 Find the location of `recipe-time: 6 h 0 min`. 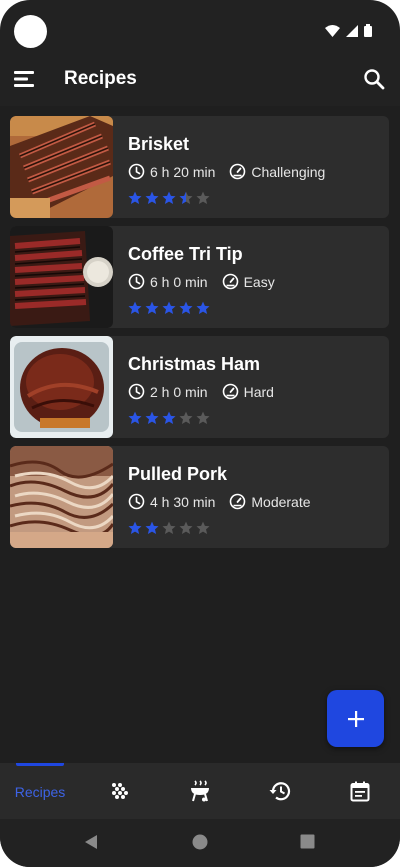

recipe-time: 6 h 0 min is located at coordinates (179, 281).